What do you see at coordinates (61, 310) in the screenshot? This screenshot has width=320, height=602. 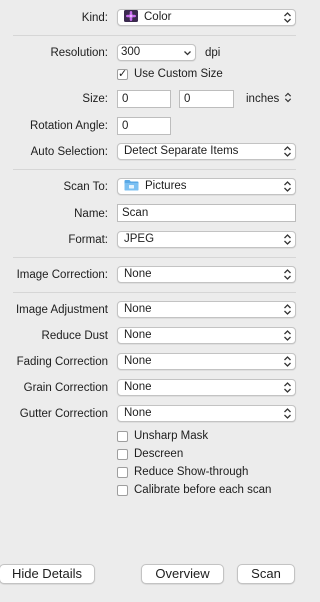 I see `image-adjustment-label: Image Adjustment` at bounding box center [61, 310].